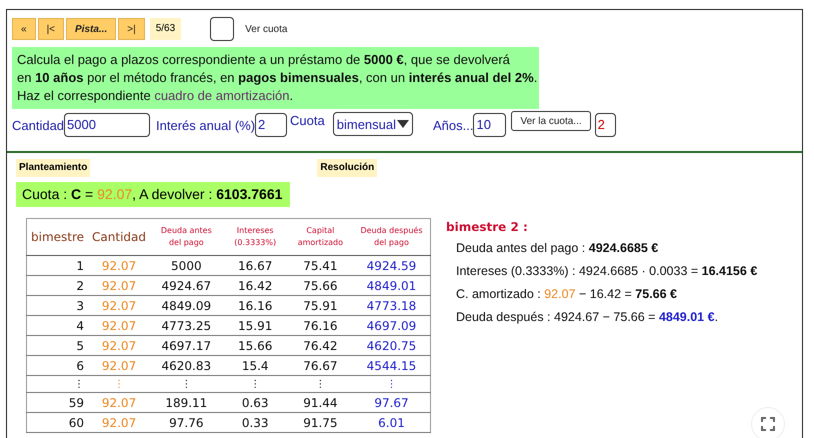 Image resolution: width=814 pixels, height=438 pixels. What do you see at coordinates (391, 346) in the screenshot?
I see `table-cell: 4620.75` at bounding box center [391, 346].